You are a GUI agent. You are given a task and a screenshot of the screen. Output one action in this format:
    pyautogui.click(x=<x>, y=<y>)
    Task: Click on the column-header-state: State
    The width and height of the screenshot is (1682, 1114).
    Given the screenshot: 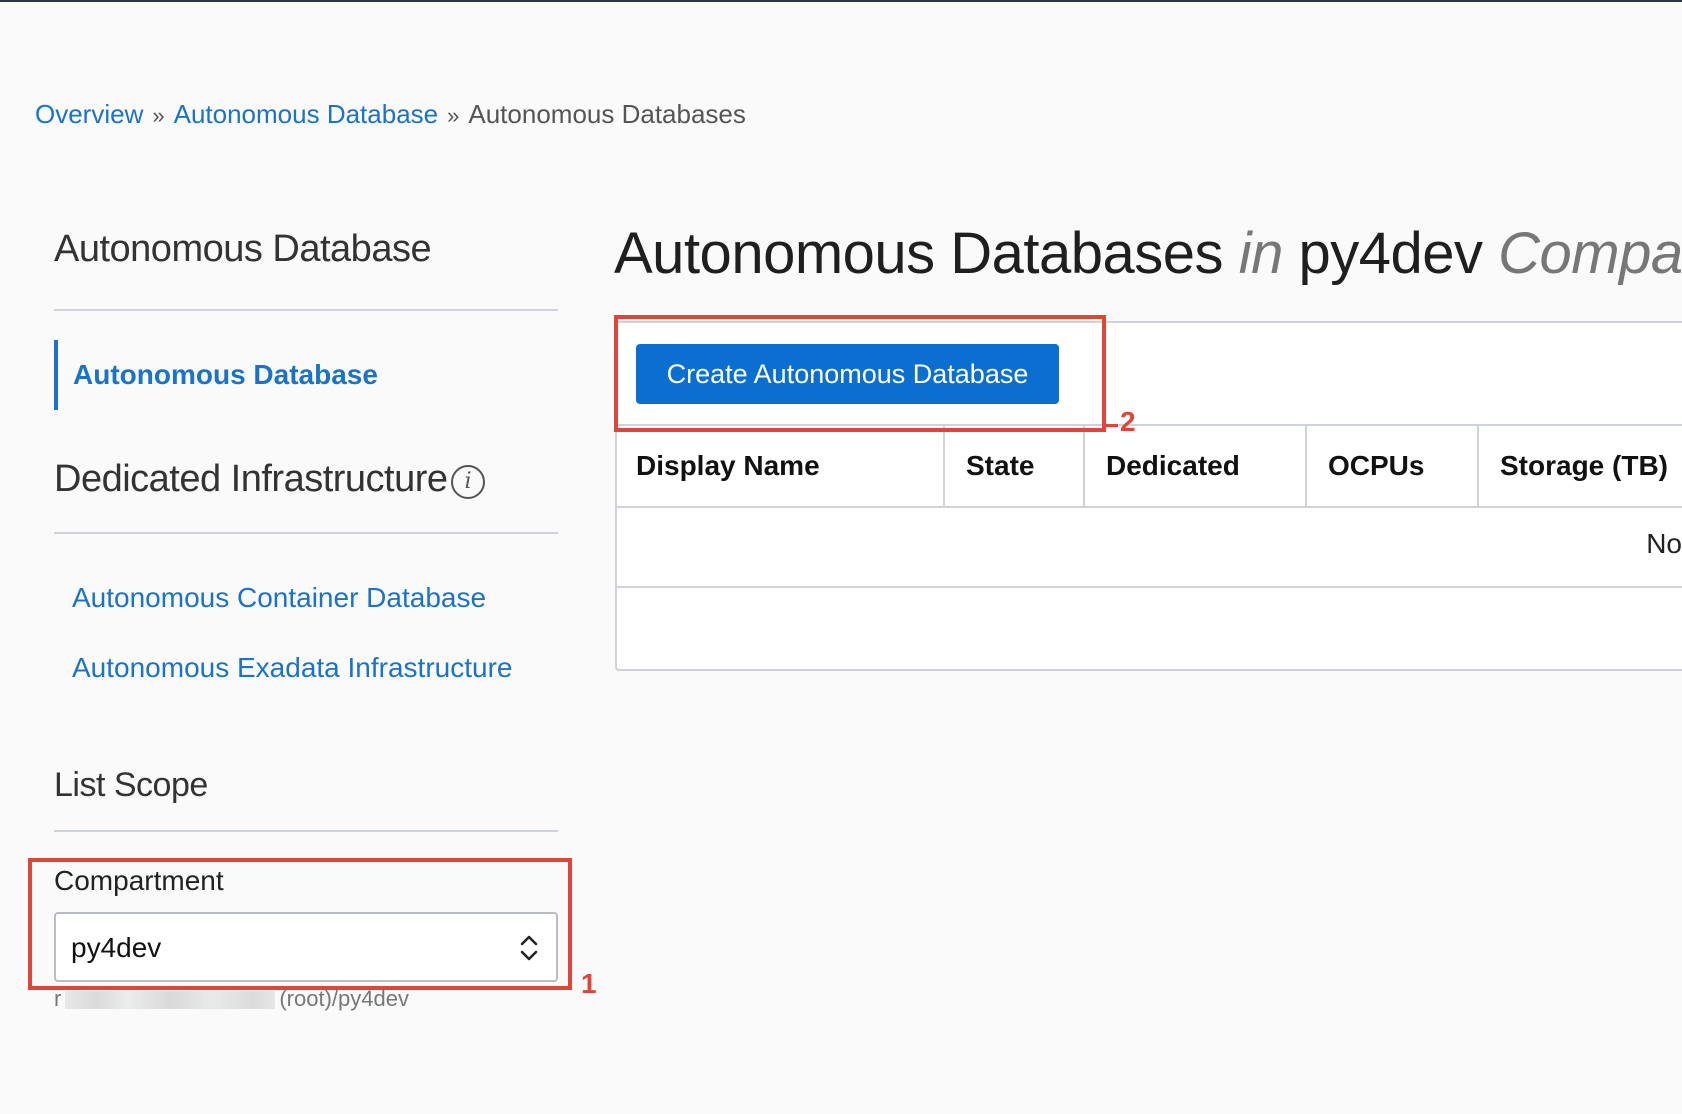 What is the action you would take?
    pyautogui.click(x=1013, y=466)
    